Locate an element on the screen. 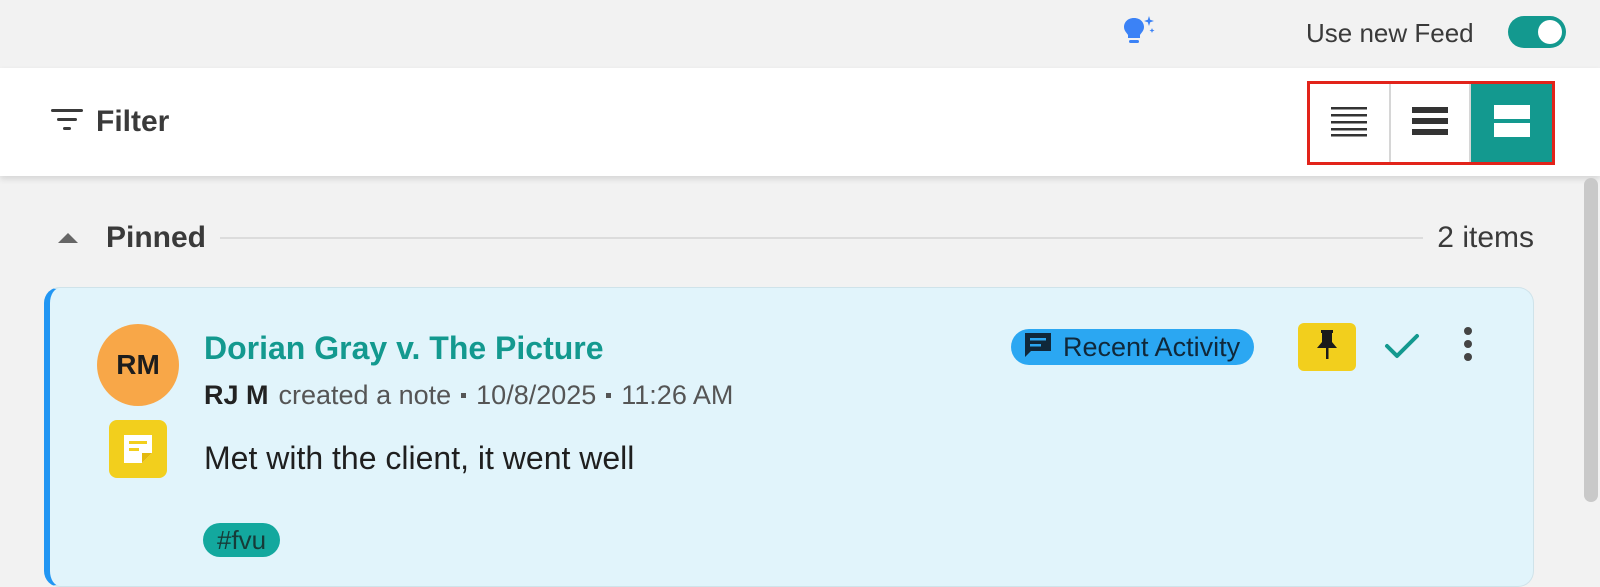 The height and width of the screenshot is (587, 1600). mark-complete-button is located at coordinates (1402, 348).